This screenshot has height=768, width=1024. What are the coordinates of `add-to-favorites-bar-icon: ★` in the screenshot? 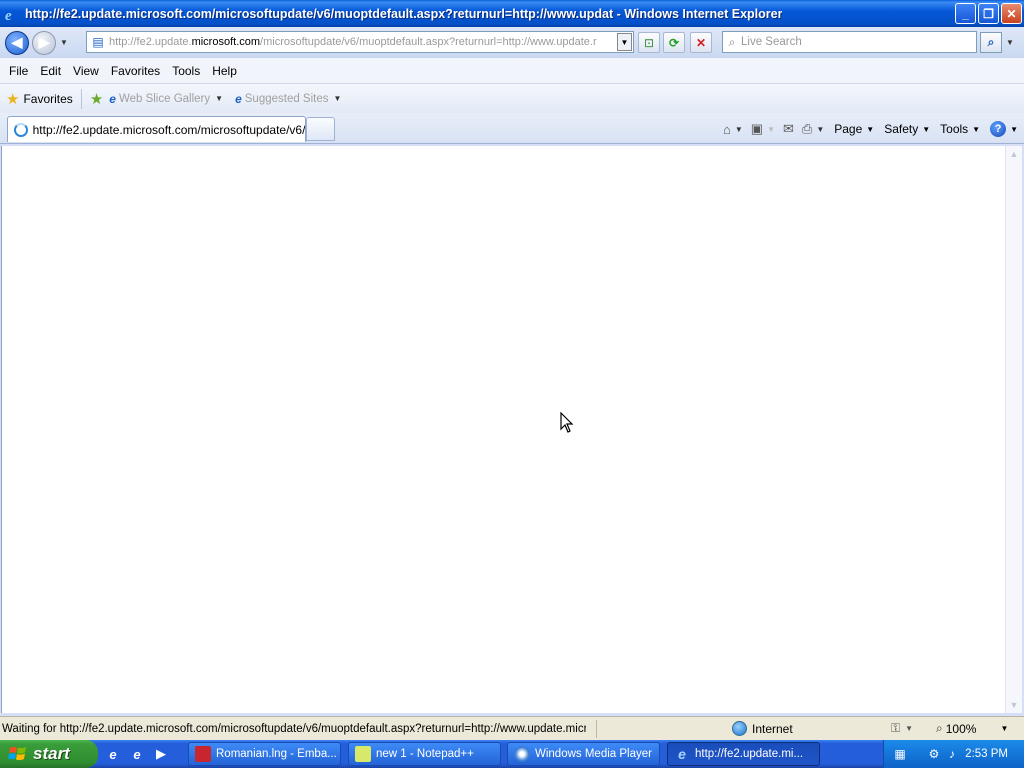 It's located at (96, 99).